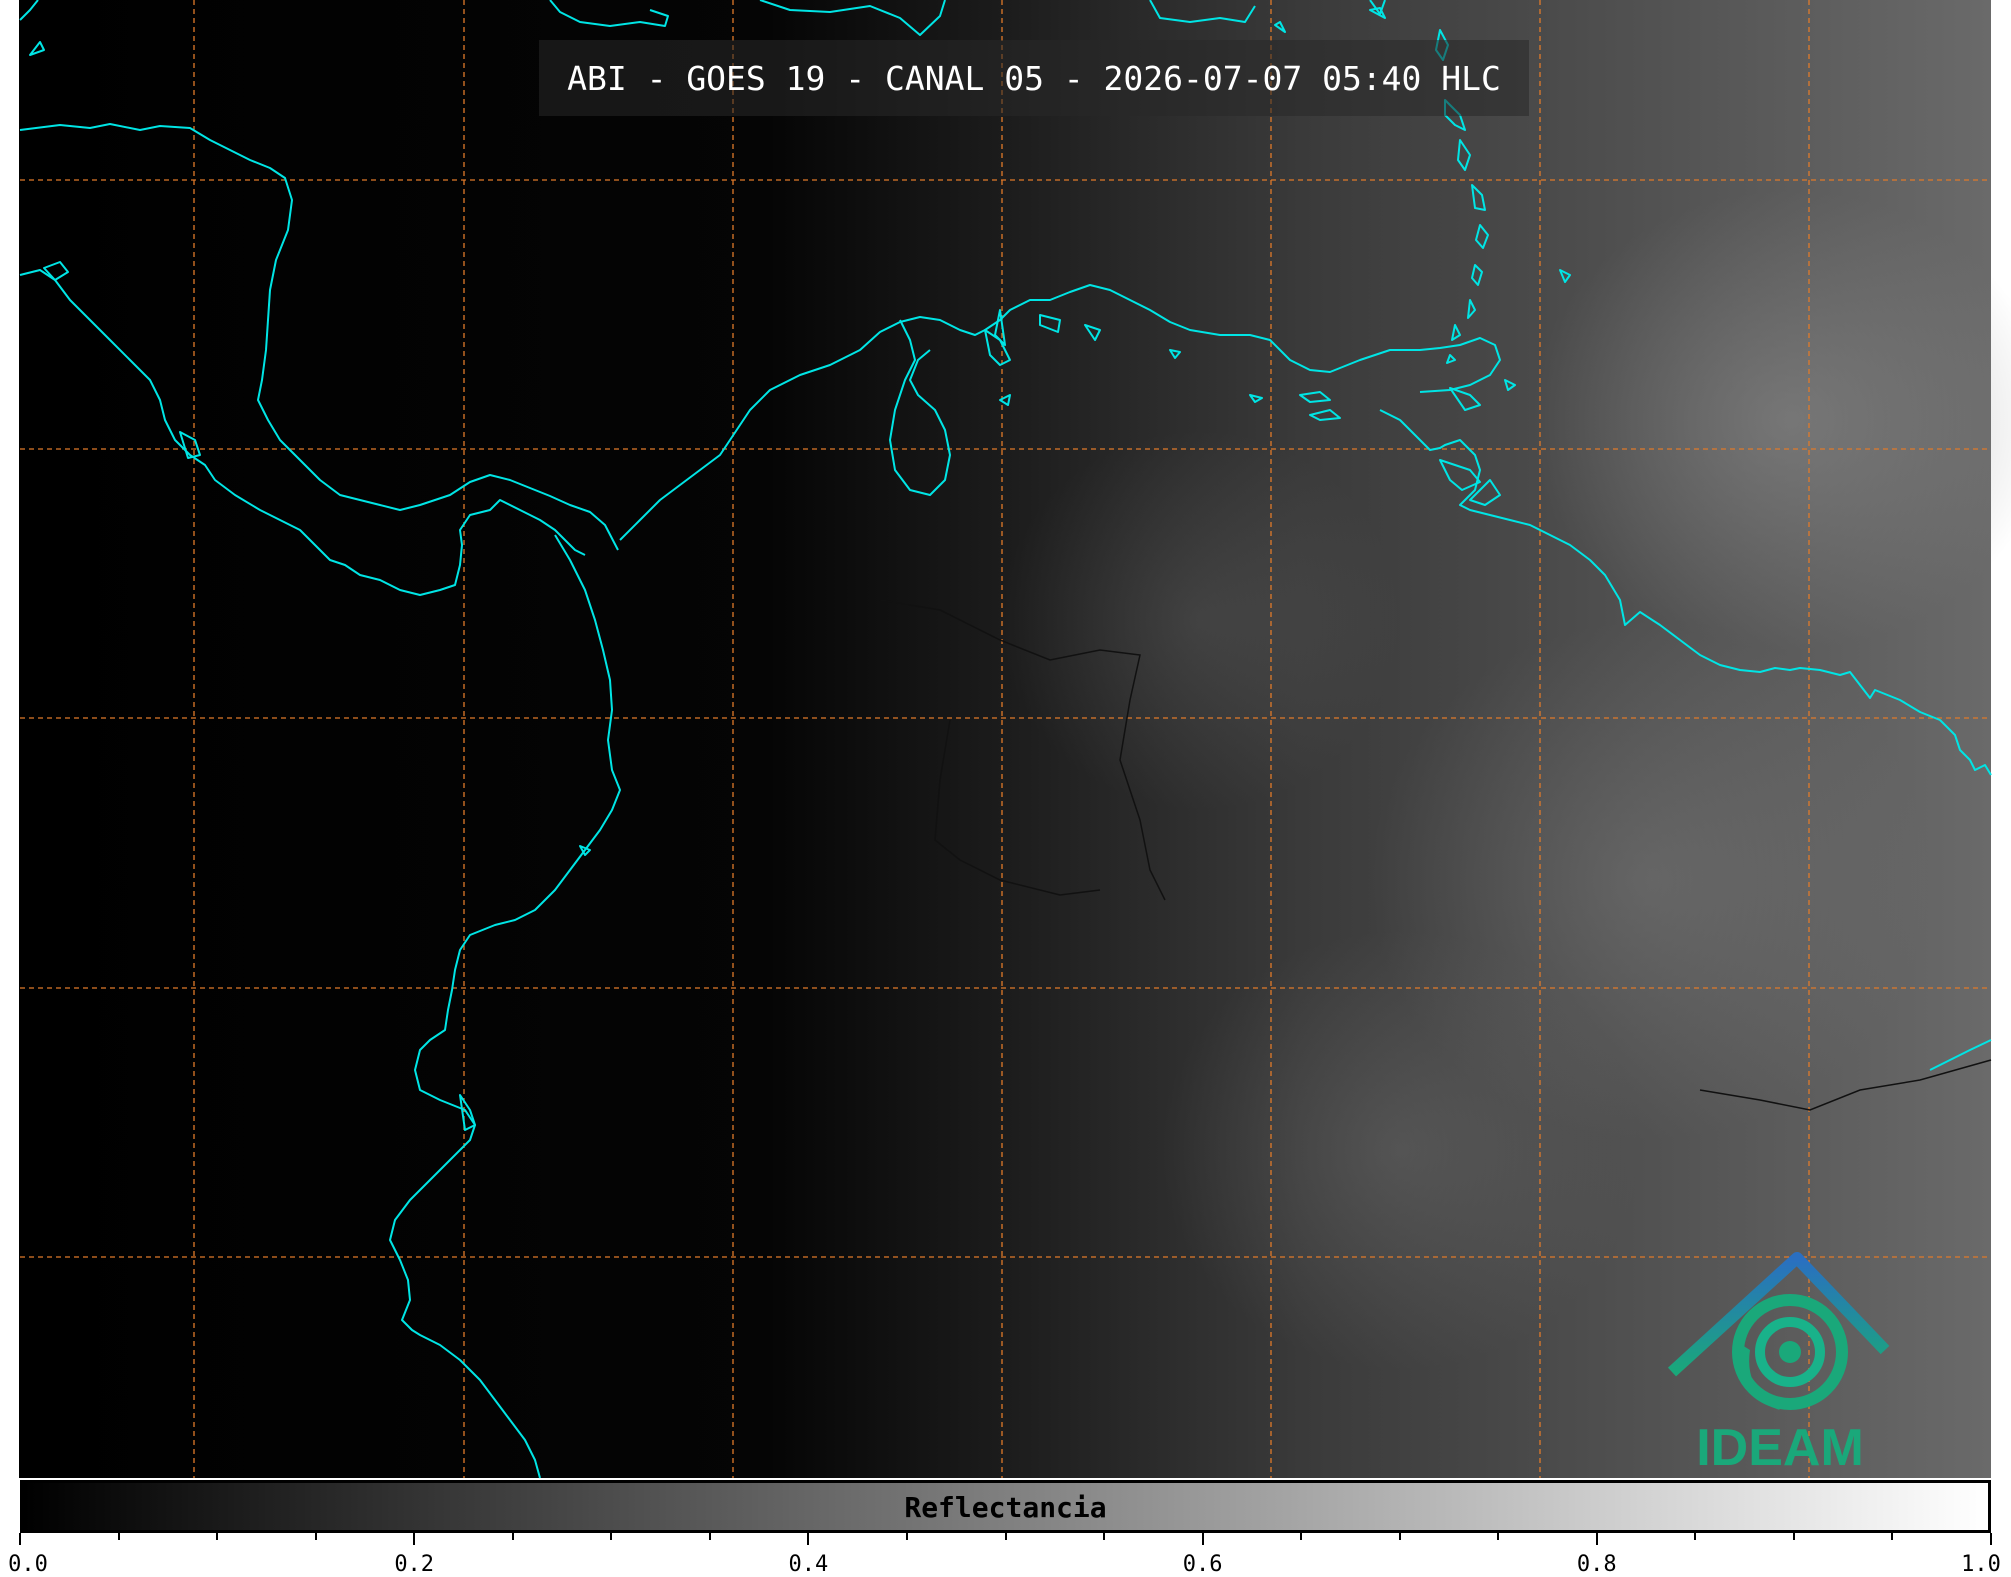  Describe the element at coordinates (28, 1564) in the screenshot. I see `colorbar-tick-label: 0.0` at that location.